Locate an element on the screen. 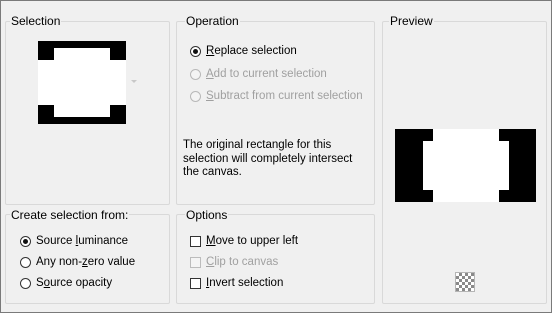  info-line: selection will completely intersect is located at coordinates (268, 158).